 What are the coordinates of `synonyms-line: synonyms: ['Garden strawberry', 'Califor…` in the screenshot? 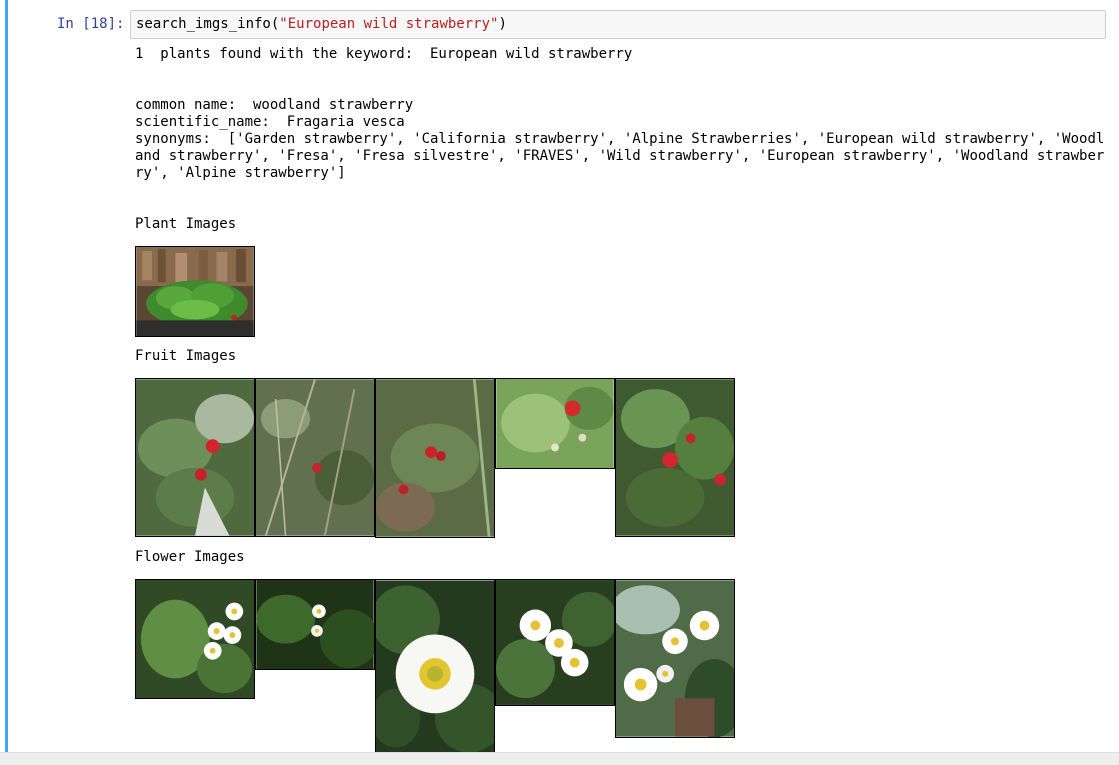 It's located at (620, 156).